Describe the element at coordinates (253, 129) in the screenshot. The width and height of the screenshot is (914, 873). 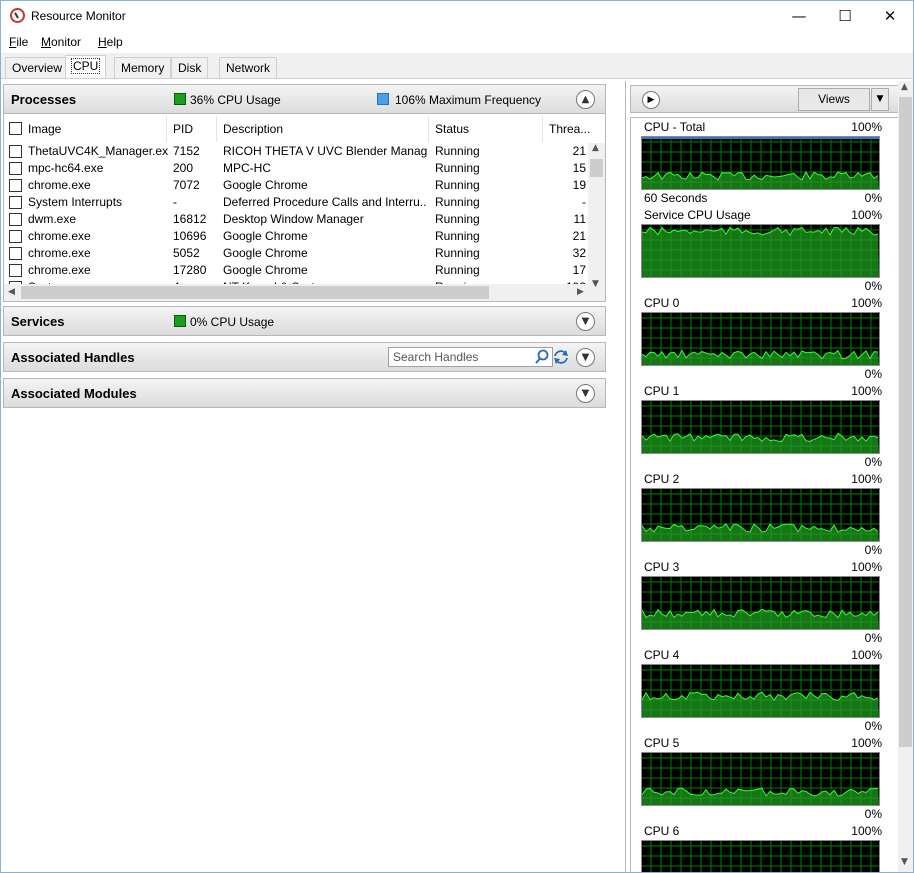
I see `column-description: Description` at that location.